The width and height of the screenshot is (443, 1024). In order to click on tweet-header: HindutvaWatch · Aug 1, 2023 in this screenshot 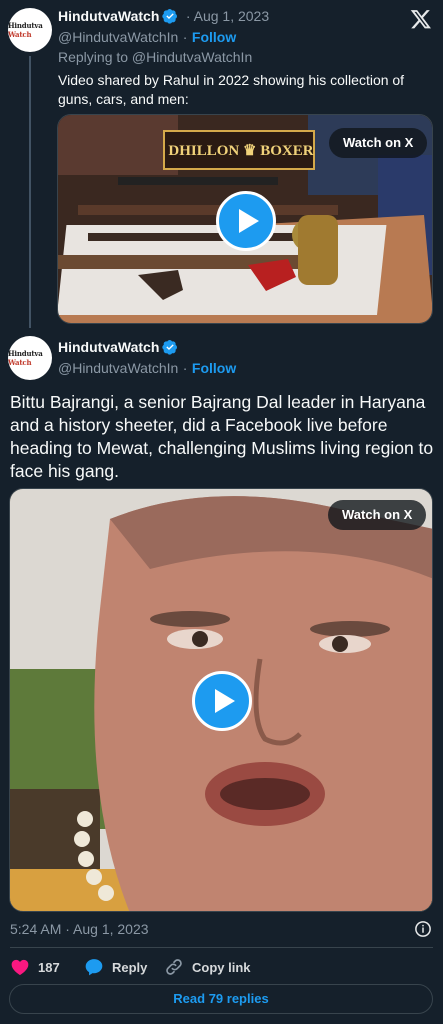, I will do `click(163, 18)`.